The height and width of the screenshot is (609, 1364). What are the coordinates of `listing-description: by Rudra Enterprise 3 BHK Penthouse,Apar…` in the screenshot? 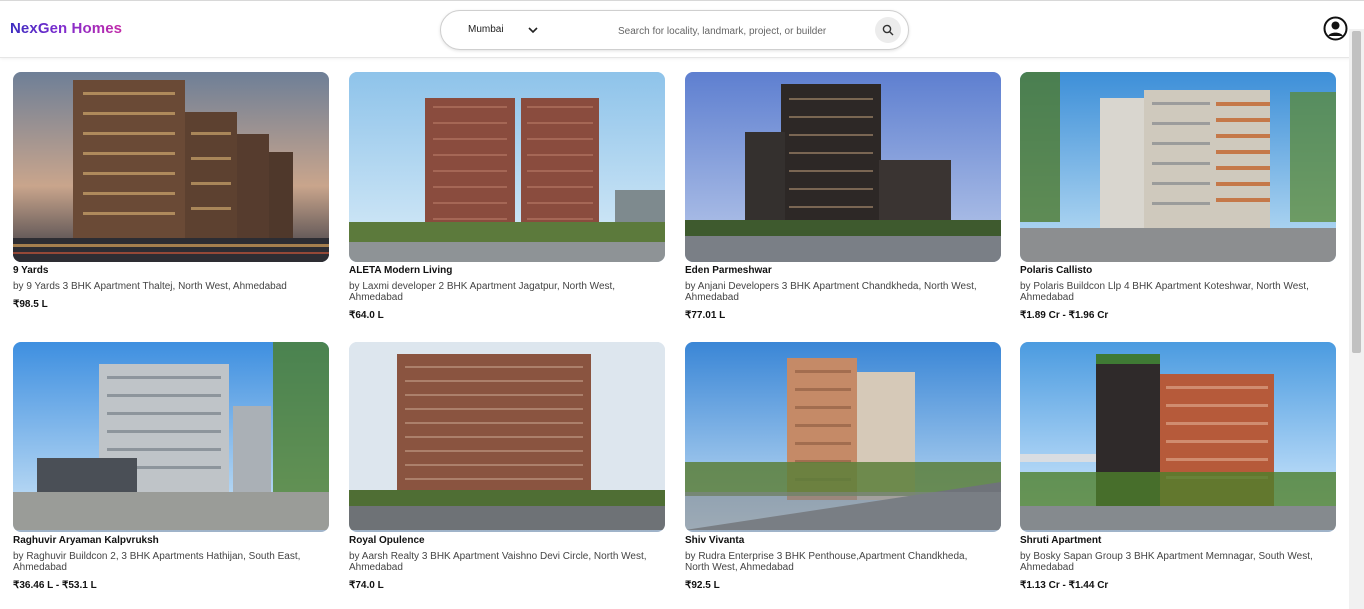 It's located at (826, 562).